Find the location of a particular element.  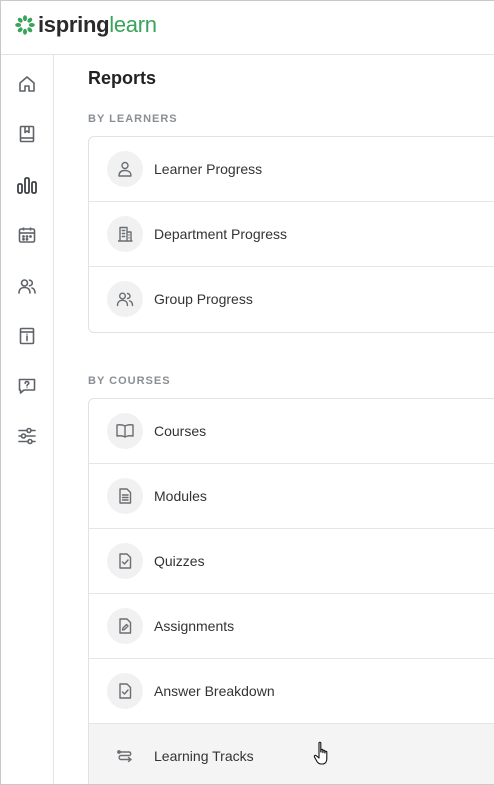

info-board-icon is located at coordinates (27, 336).